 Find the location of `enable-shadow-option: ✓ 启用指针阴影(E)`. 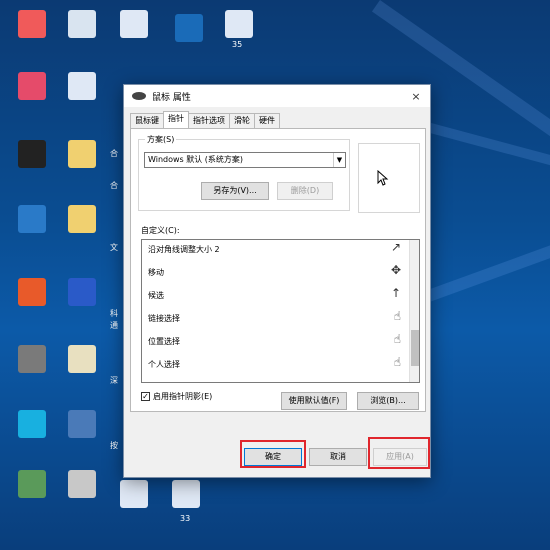

enable-shadow-option: ✓ 启用指针阴影(E) is located at coordinates (176, 396).